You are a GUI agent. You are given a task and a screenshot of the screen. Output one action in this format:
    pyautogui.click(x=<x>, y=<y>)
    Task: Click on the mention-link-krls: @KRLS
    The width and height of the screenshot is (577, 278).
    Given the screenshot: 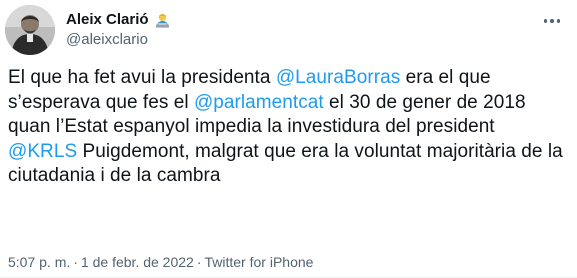 What is the action you would take?
    pyautogui.click(x=42, y=151)
    